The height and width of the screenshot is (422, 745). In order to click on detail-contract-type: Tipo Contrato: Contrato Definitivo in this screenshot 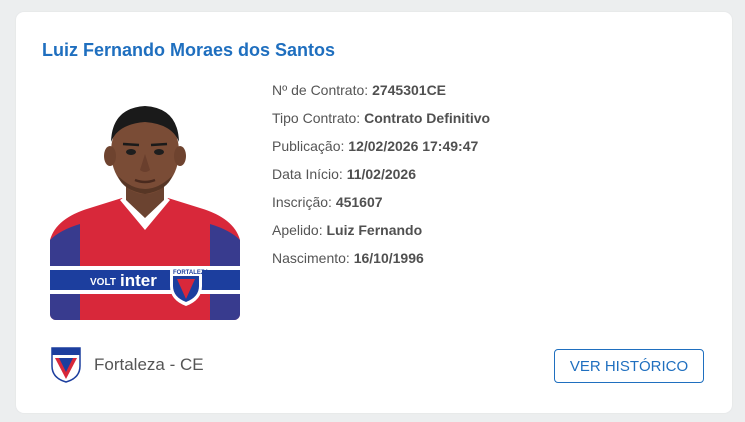, I will do `click(381, 121)`.